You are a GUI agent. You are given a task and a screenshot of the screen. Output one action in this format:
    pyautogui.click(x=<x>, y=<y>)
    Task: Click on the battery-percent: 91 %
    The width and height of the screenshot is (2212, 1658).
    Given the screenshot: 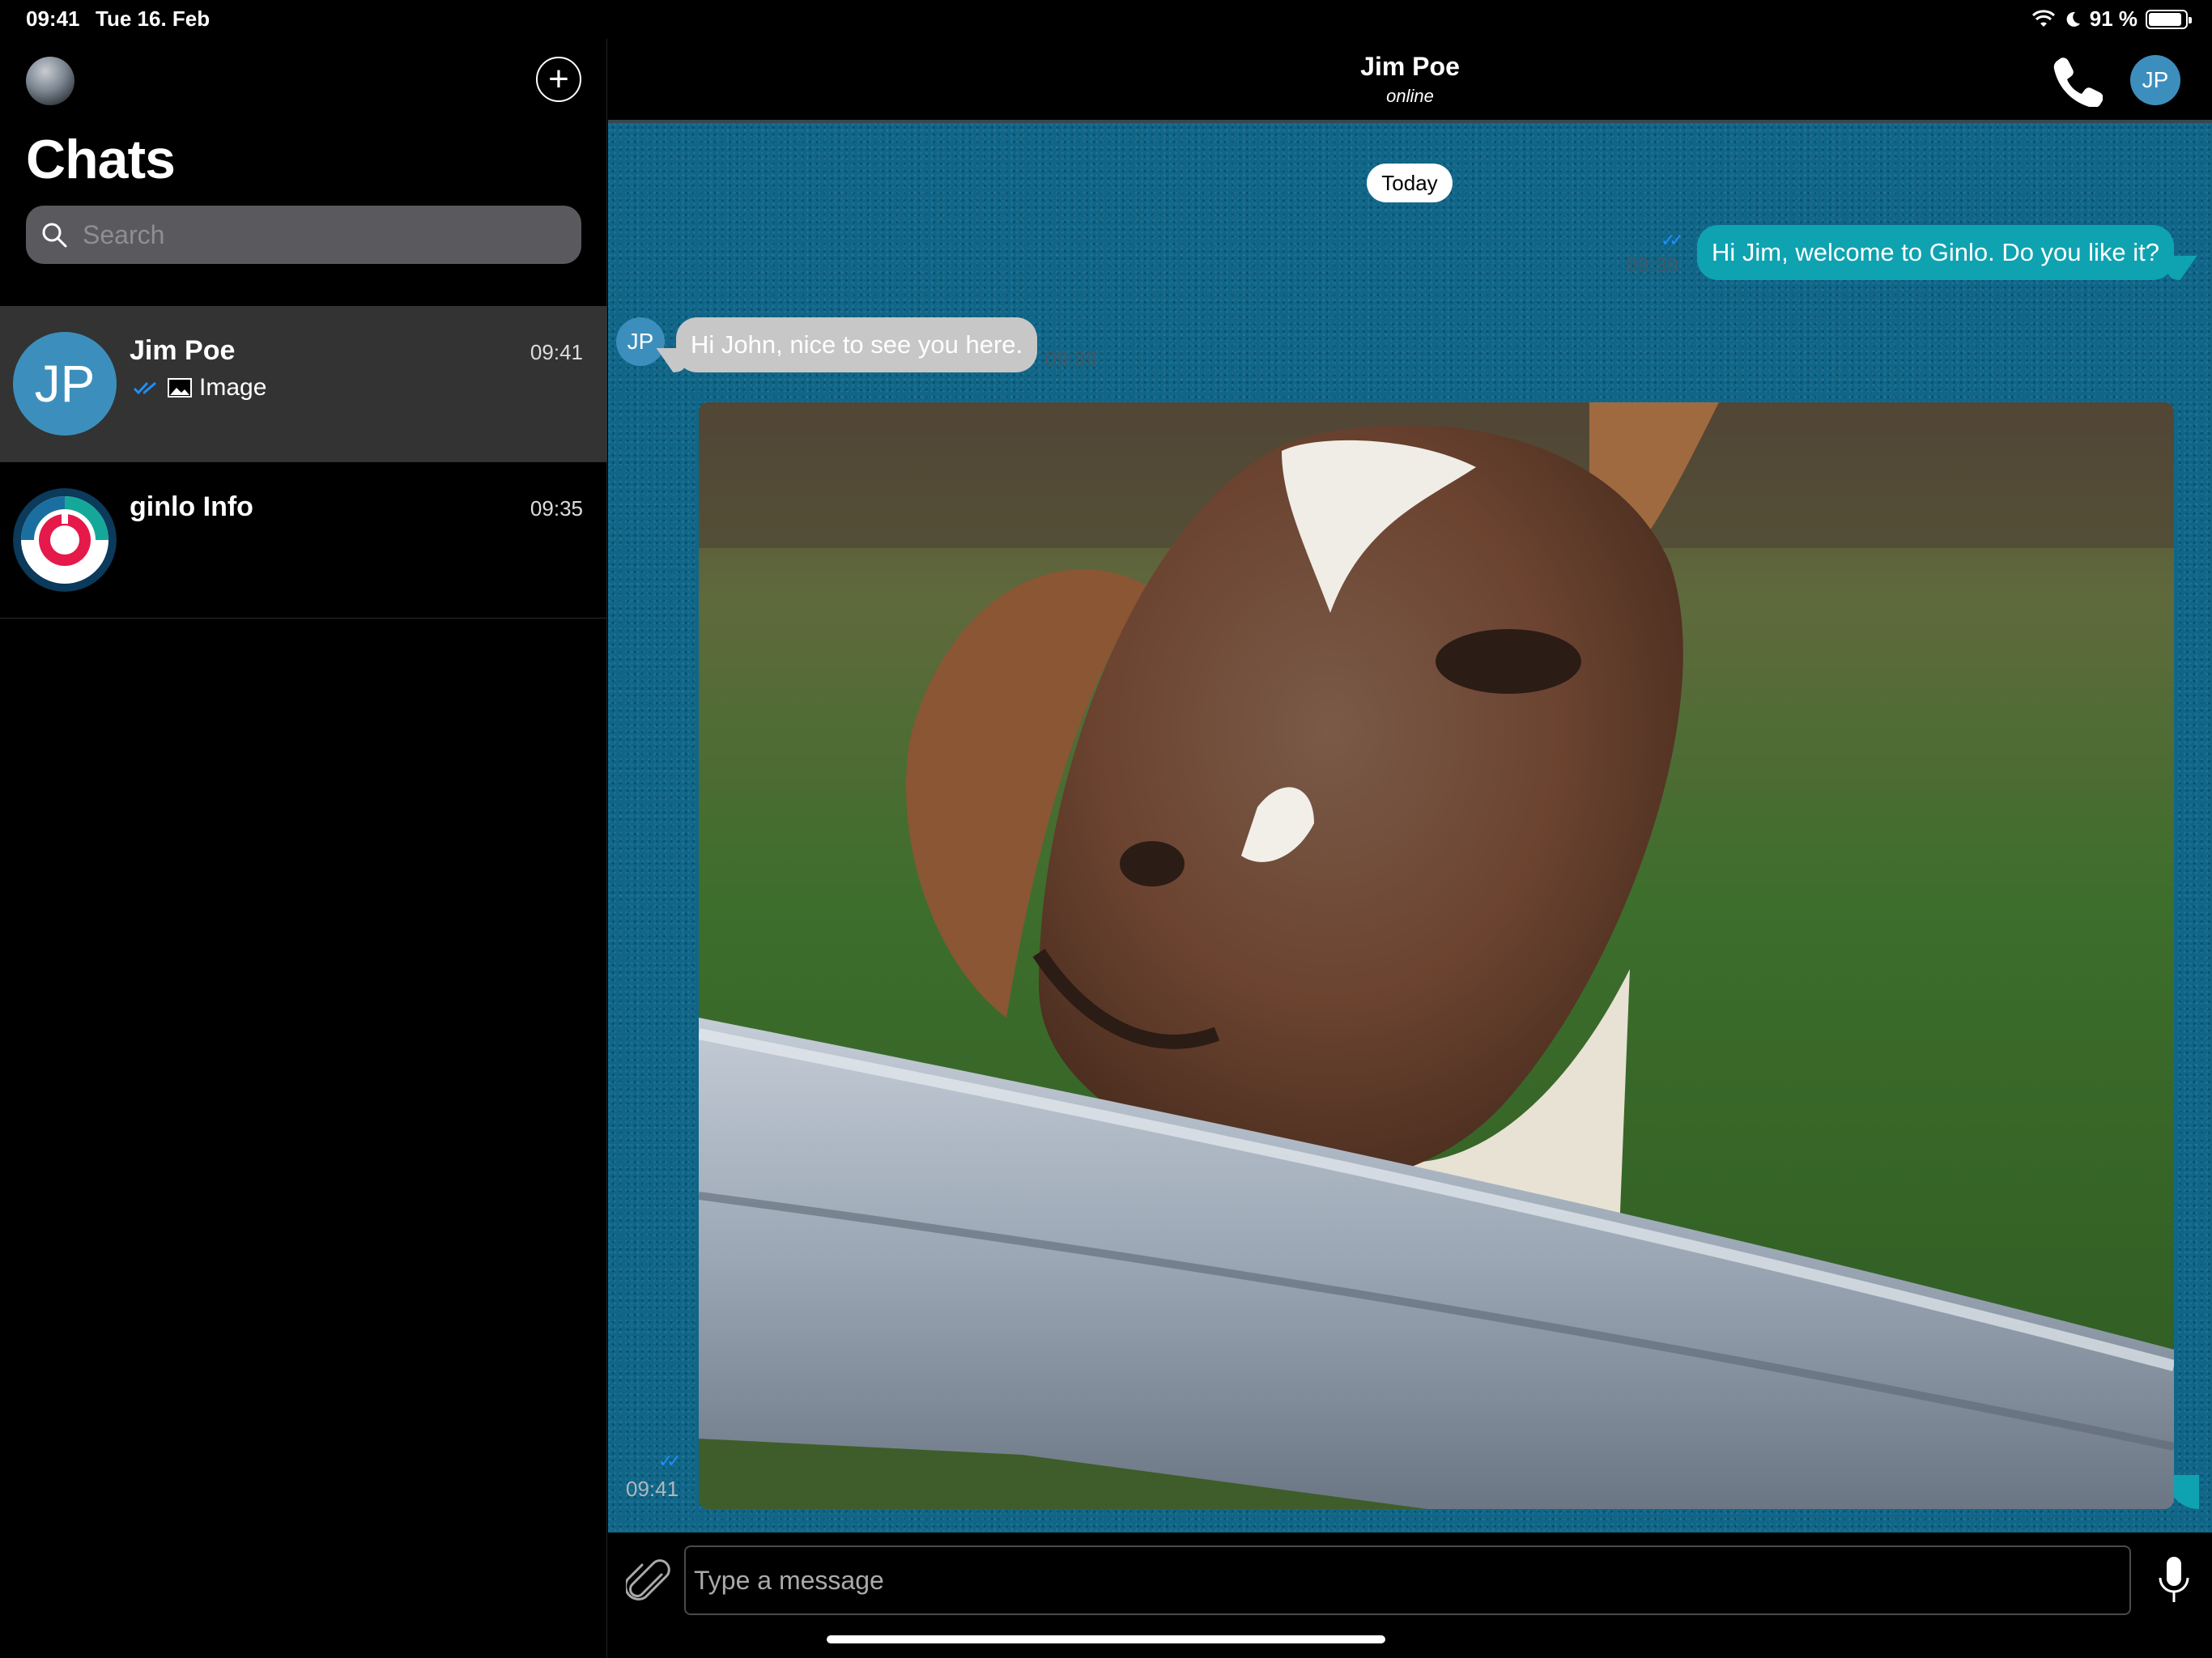 What is the action you would take?
    pyautogui.click(x=2114, y=18)
    